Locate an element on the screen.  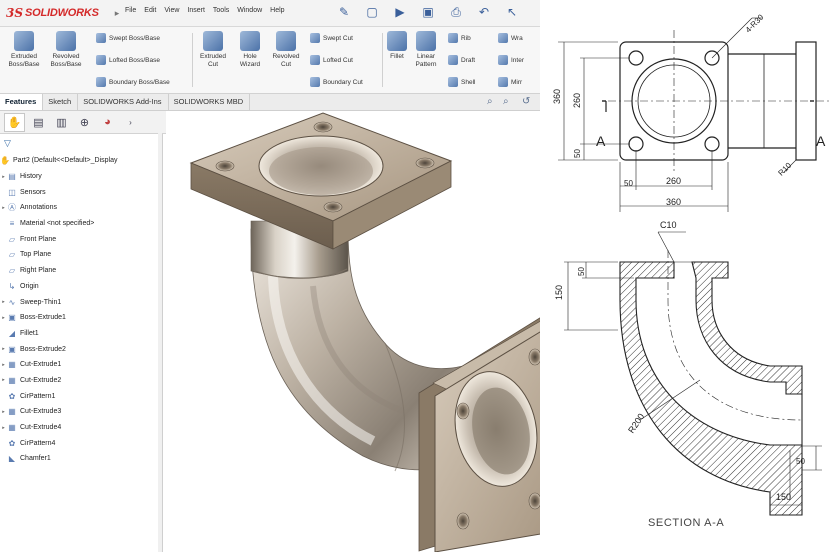
tree-root-label: Part2 (Default<<Default>_Display is located at coordinates (65, 161).